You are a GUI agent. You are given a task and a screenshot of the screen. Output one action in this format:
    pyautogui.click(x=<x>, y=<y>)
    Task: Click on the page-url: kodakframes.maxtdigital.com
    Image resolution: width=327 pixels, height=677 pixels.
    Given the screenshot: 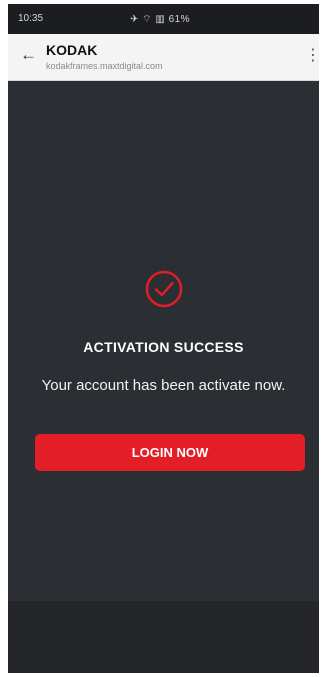 What is the action you would take?
    pyautogui.click(x=104, y=66)
    